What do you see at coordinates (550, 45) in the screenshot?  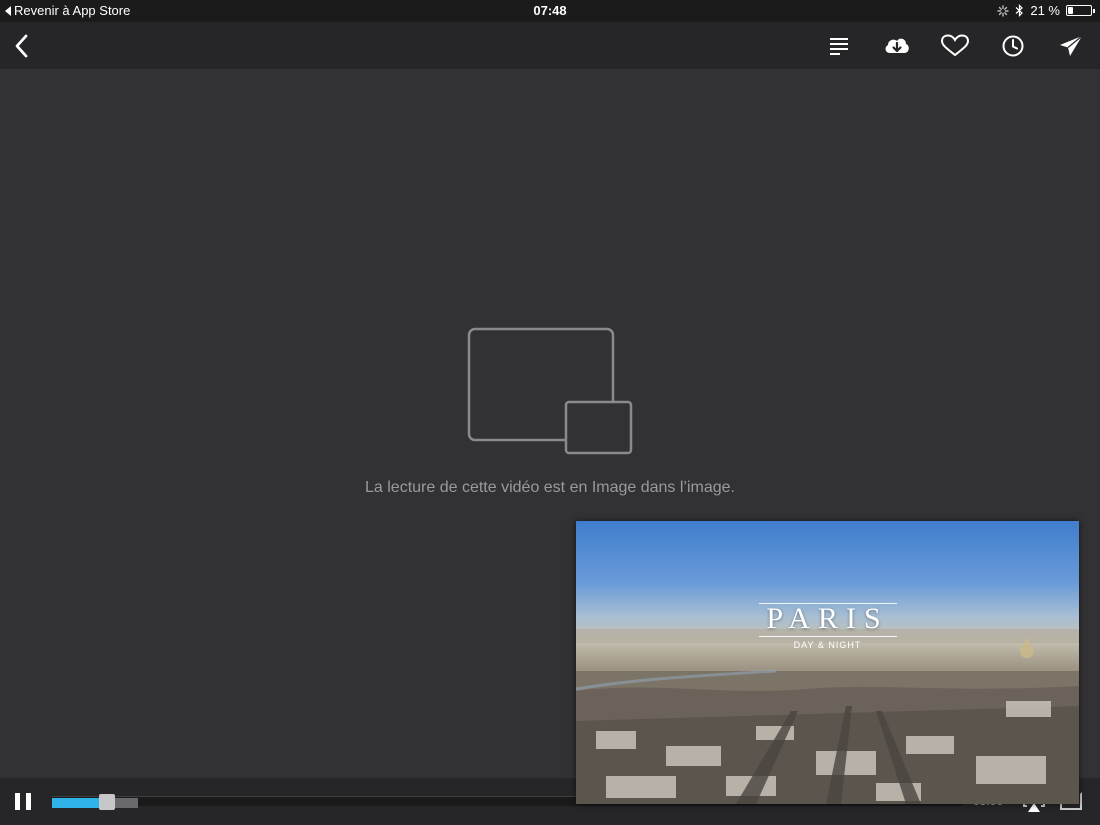 I see `nav-bar` at bounding box center [550, 45].